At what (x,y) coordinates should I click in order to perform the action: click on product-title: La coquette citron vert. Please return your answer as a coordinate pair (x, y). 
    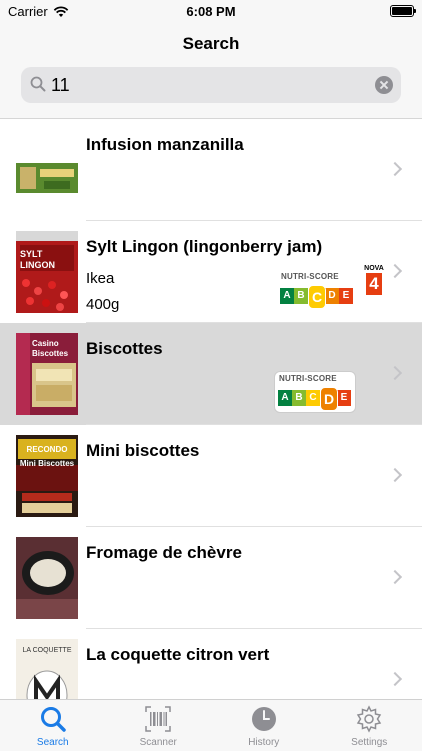
    Looking at the image, I should click on (177, 655).